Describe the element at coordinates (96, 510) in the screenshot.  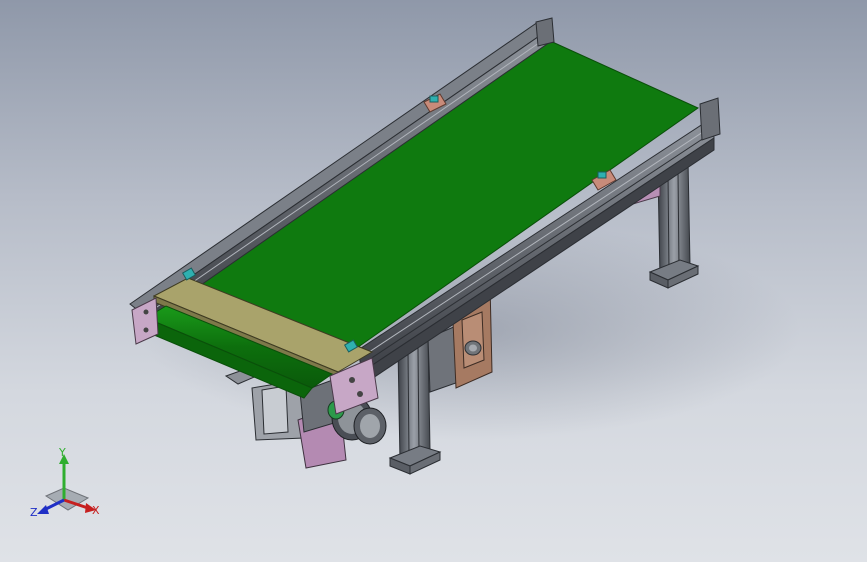
I see `x-axis-label: X` at that location.